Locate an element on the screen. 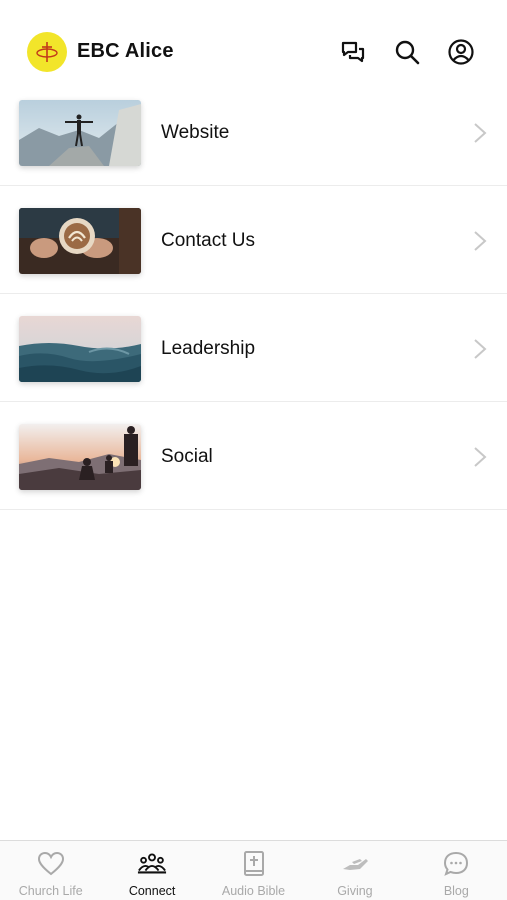 The width and height of the screenshot is (507, 900). leadership-thumbnail is located at coordinates (80, 349).